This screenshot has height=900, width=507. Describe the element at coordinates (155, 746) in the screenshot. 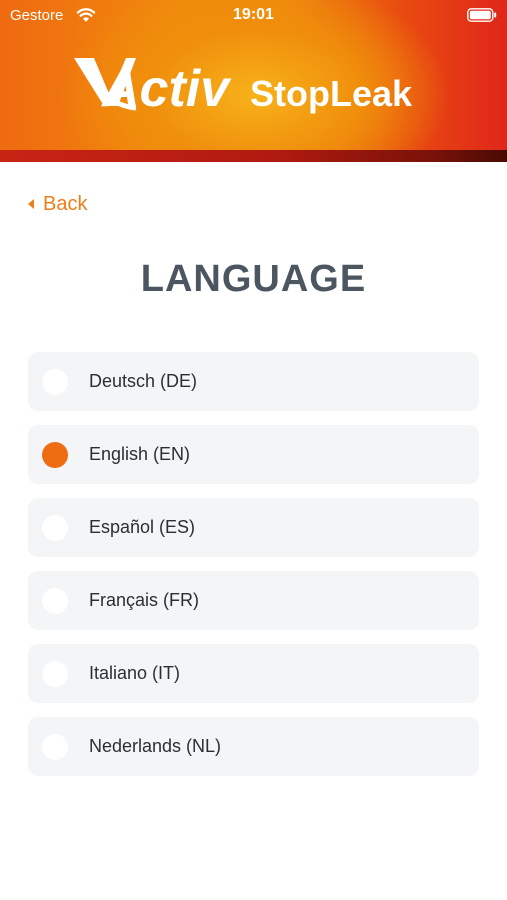

I see `language-label: Nederlands (NL)` at that location.